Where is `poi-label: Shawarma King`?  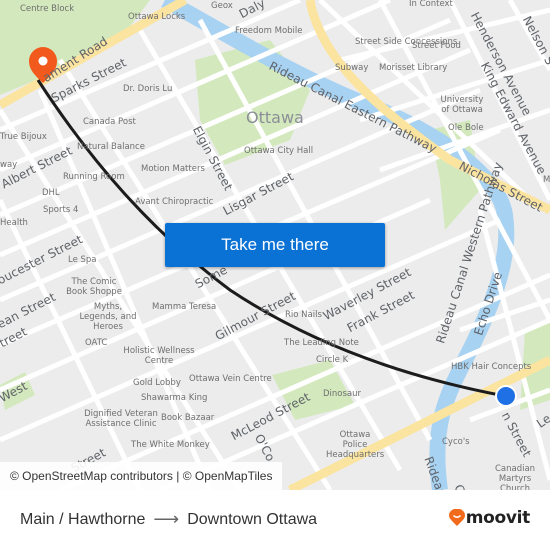
poi-label: Shawarma King is located at coordinates (174, 398).